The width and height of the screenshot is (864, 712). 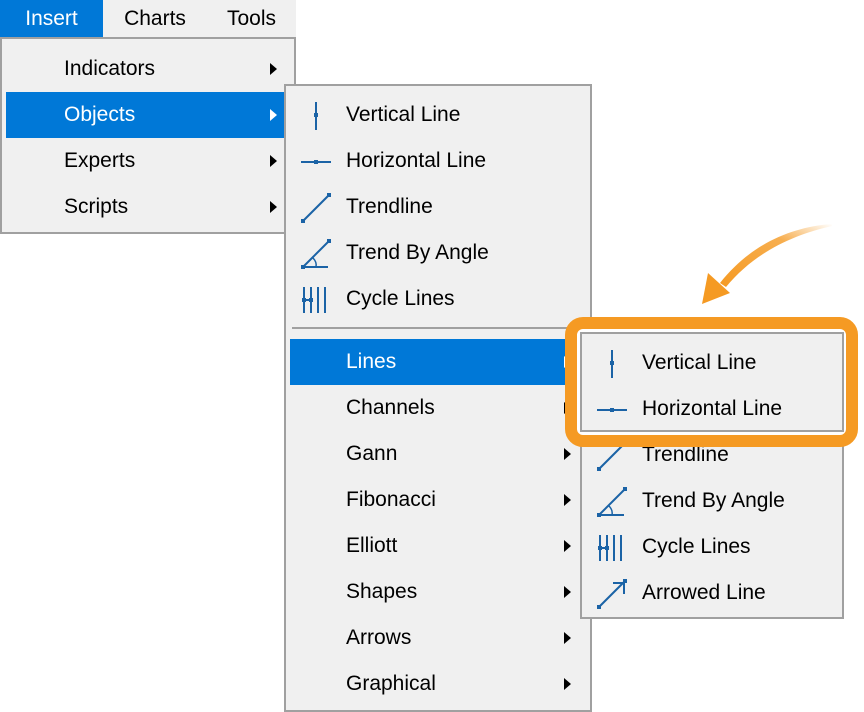 What do you see at coordinates (372, 545) in the screenshot?
I see `menu-item-label: Elliott` at bounding box center [372, 545].